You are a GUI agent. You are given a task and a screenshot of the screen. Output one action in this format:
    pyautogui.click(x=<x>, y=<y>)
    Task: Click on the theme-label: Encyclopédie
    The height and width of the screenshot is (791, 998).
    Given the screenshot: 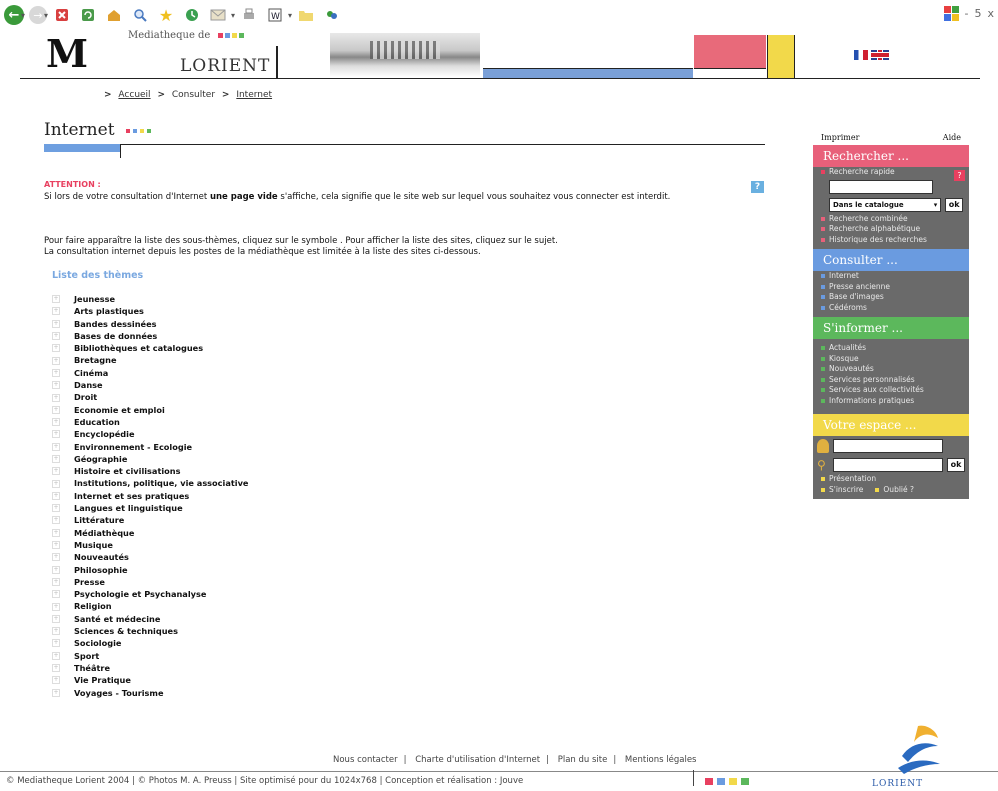 What is the action you would take?
    pyautogui.click(x=104, y=434)
    